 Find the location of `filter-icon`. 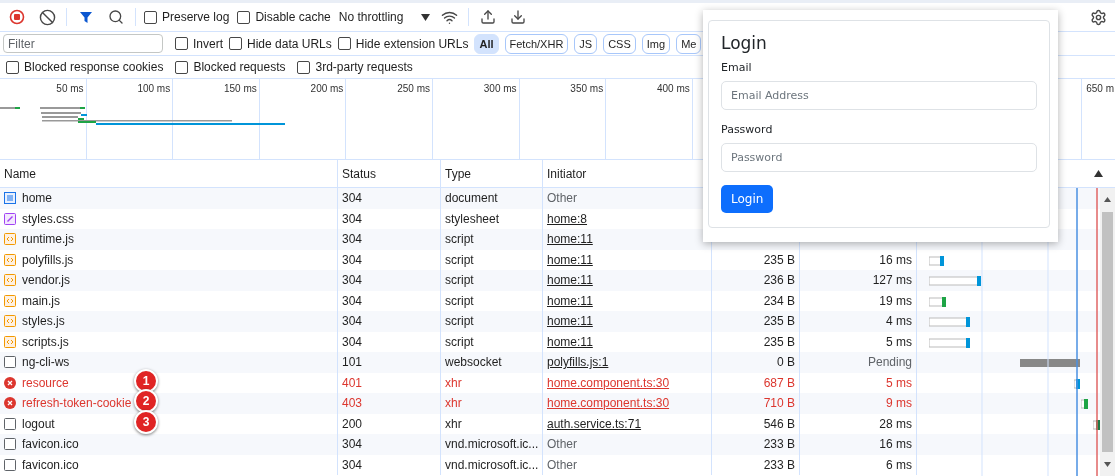

filter-icon is located at coordinates (86, 17).